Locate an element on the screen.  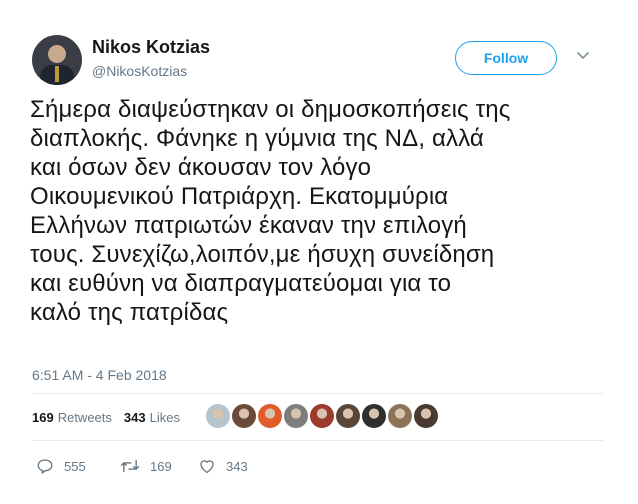
display-name: Nikos Kotzias is located at coordinates (151, 47).